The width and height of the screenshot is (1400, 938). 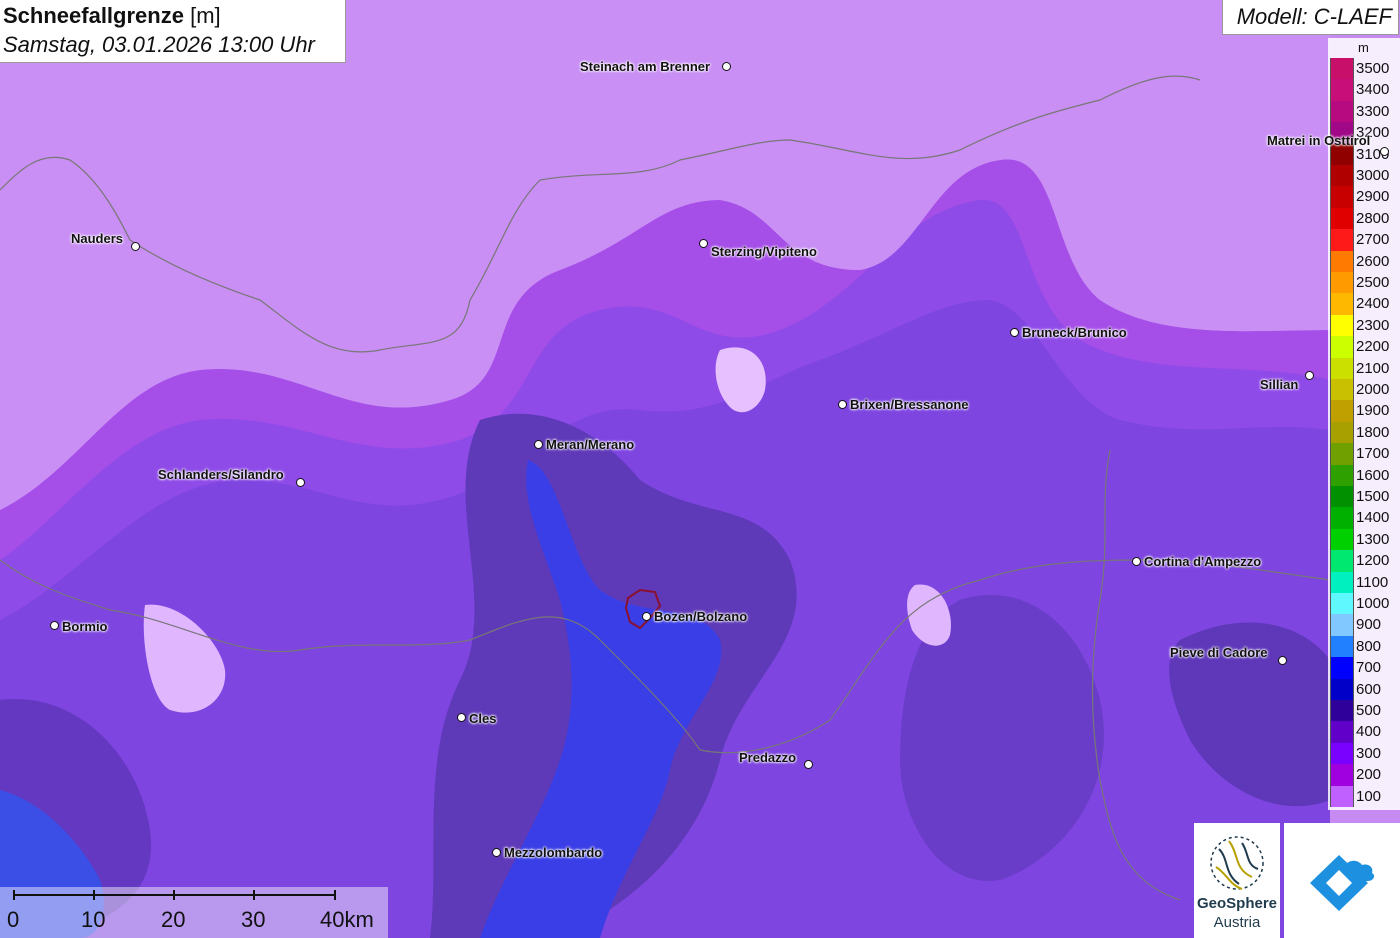 I want to click on legend-entry: 600, so click(x=1365, y=689).